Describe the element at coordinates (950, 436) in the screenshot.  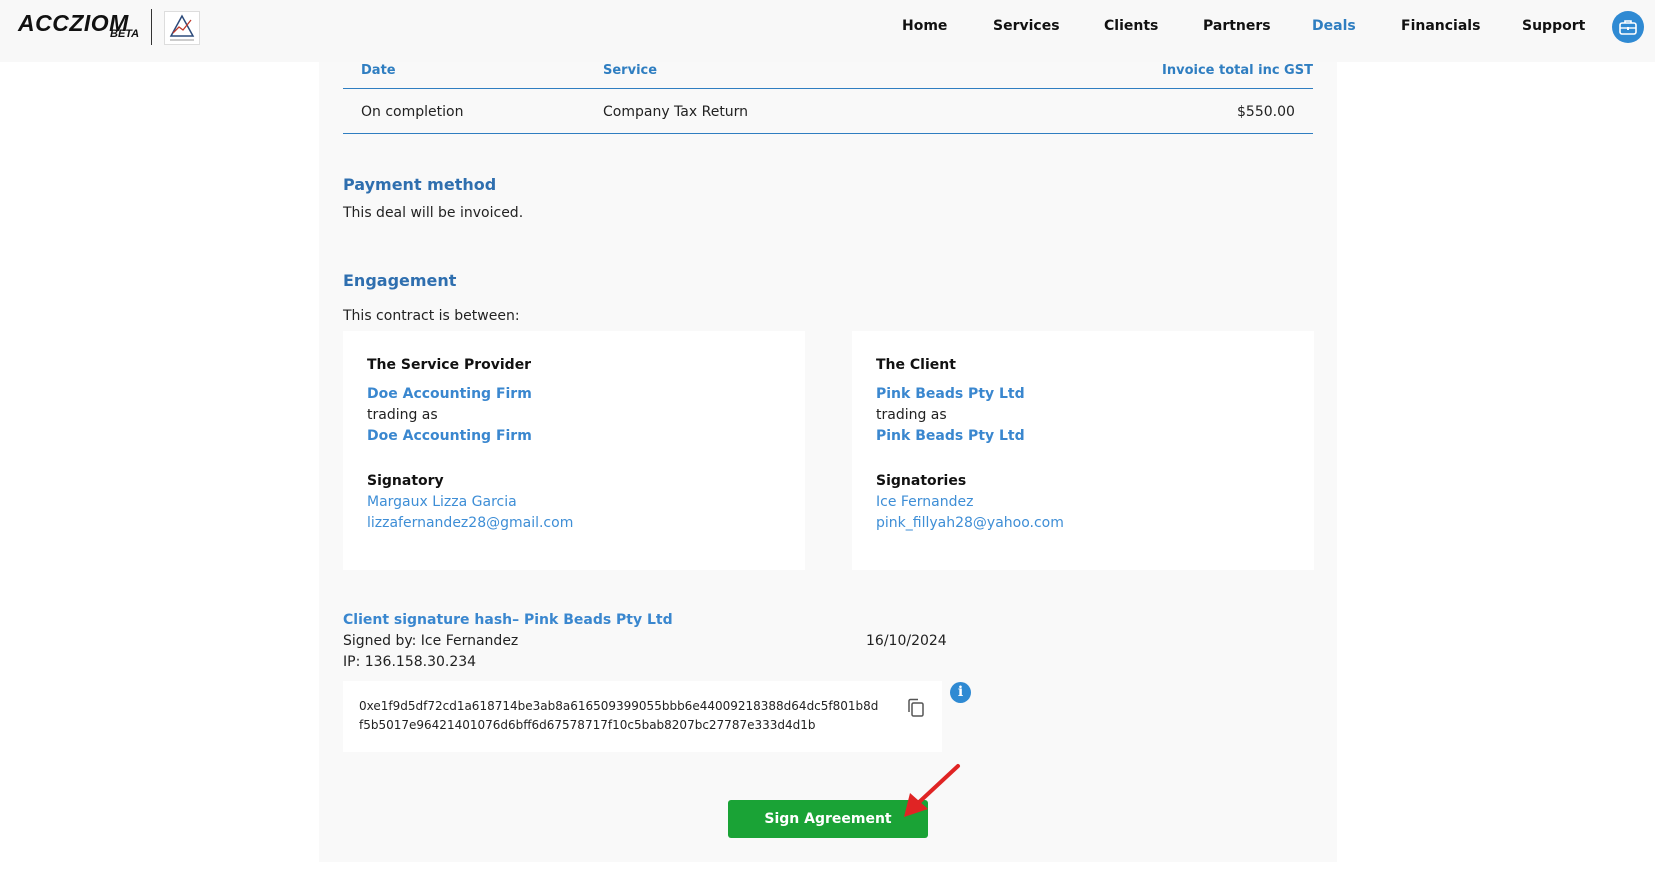
I see `client-trading-name-link: Pink Beads Pty Ltd` at that location.